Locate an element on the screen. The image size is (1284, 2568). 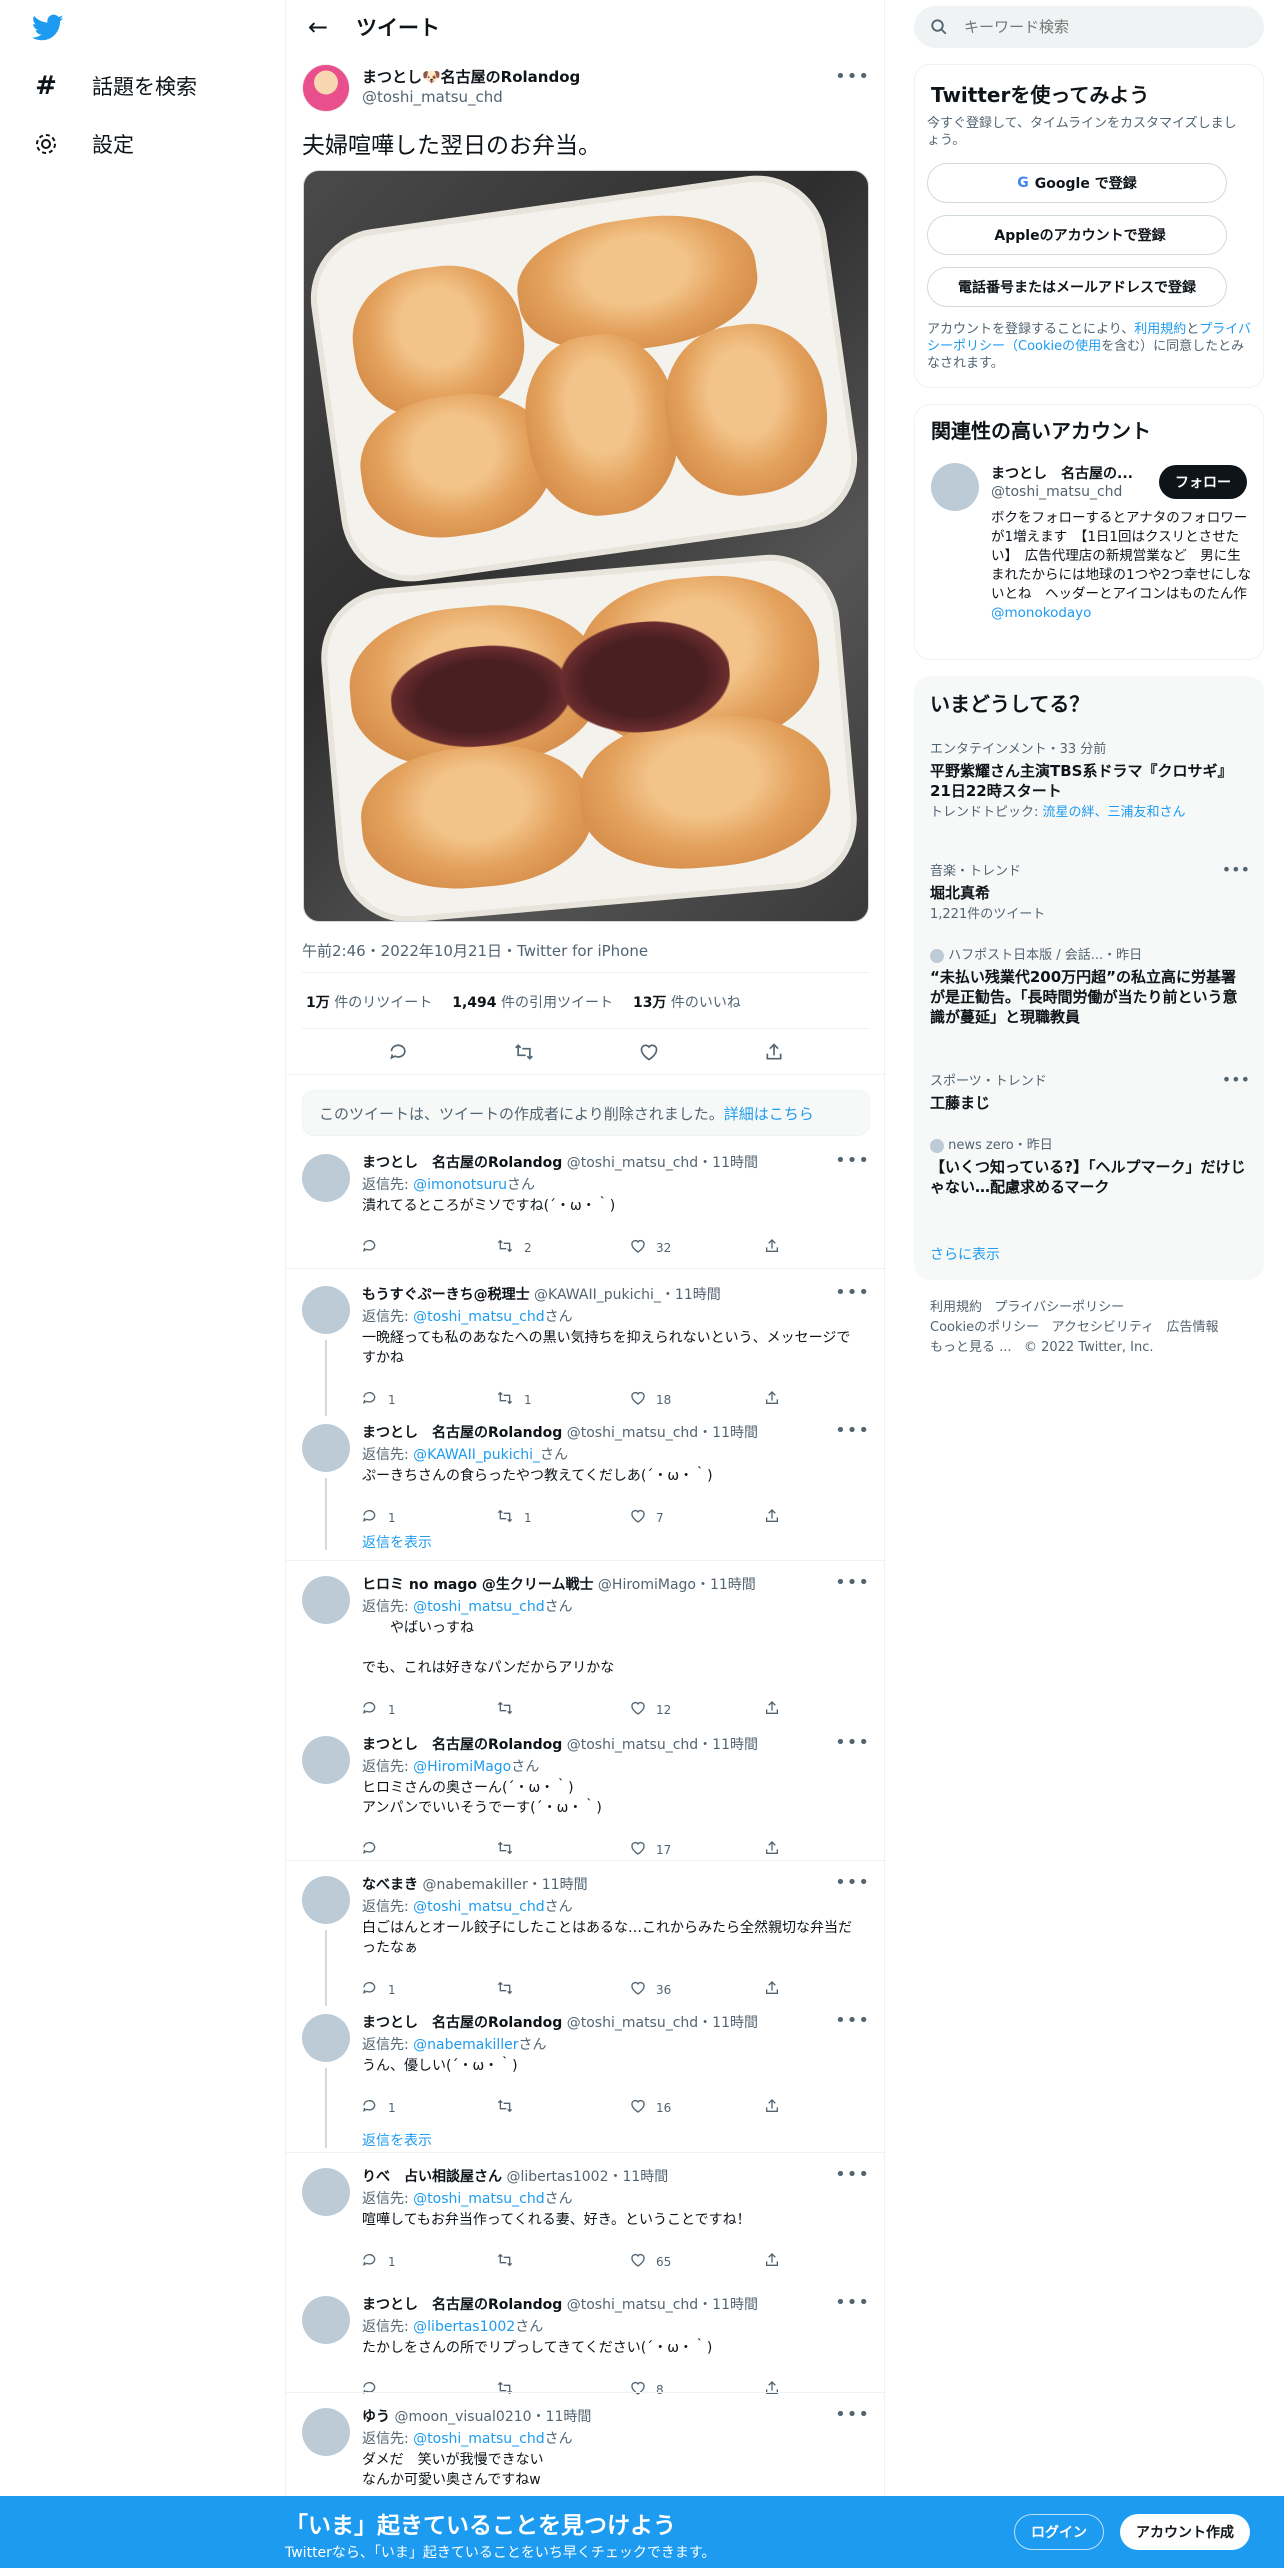
nav-settings: 設定 is located at coordinates (83, 144).